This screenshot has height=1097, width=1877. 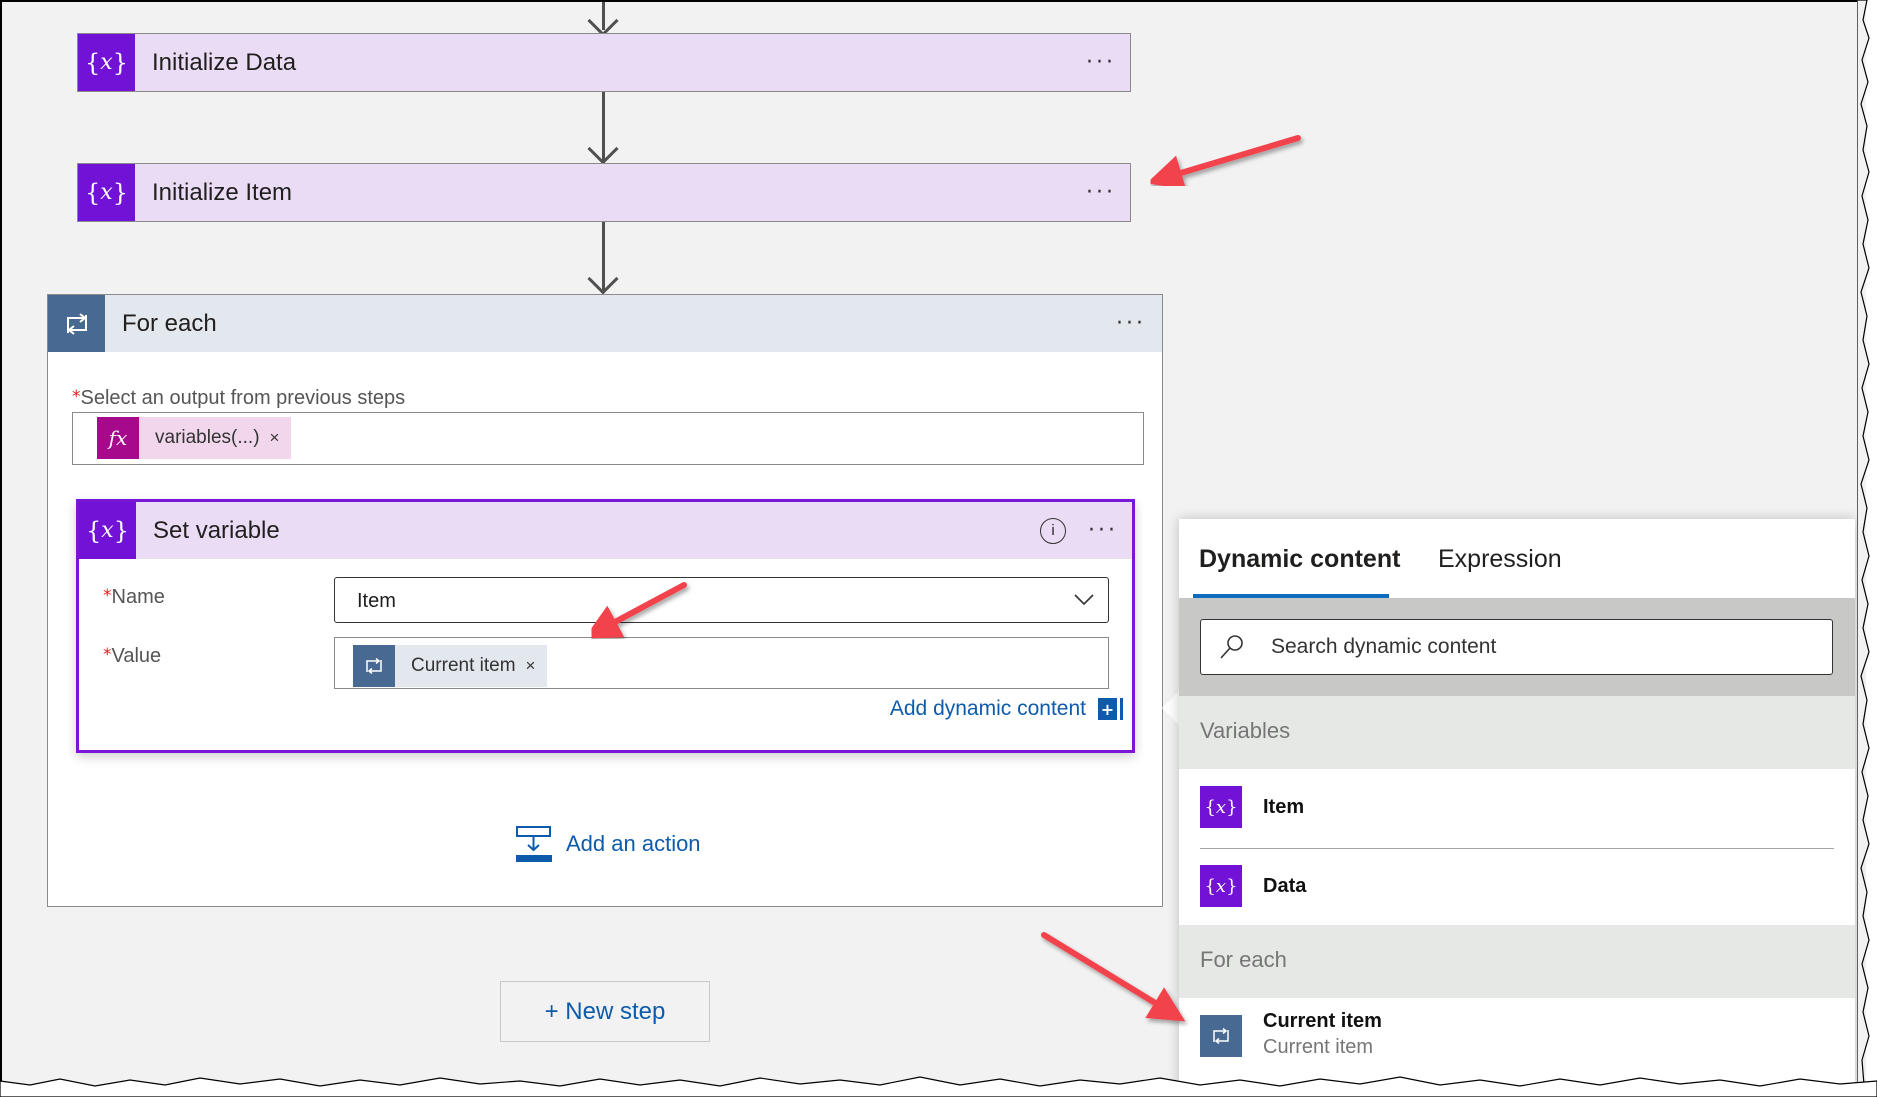 What do you see at coordinates (1299, 559) in the screenshot?
I see `tab-dynamic-content: Dynamic content` at bounding box center [1299, 559].